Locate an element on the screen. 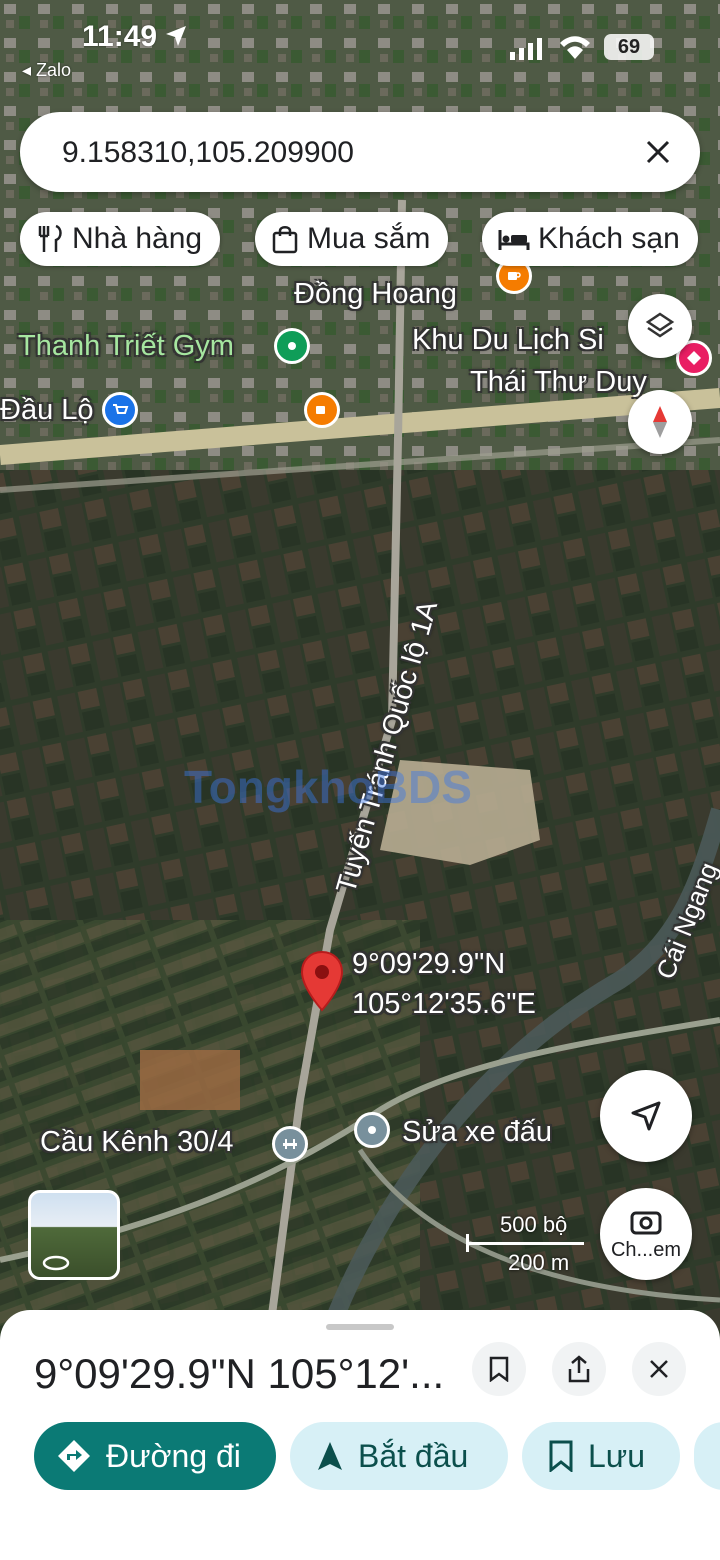 The width and height of the screenshot is (720, 1560). layers-button is located at coordinates (660, 326).